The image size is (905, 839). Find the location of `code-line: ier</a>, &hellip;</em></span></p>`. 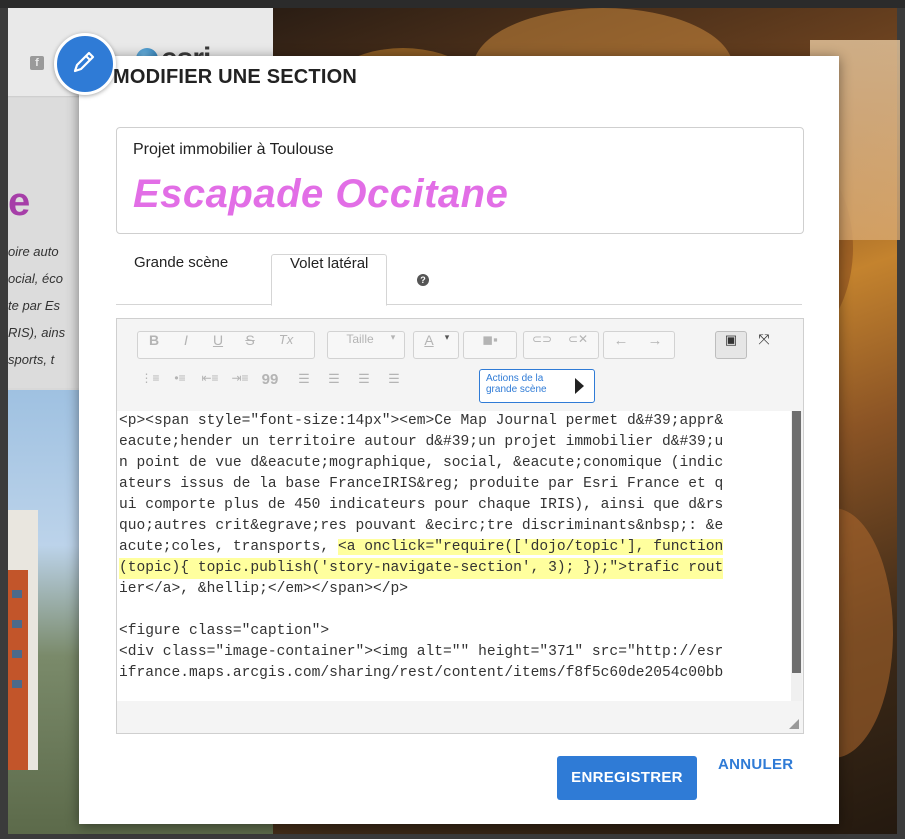

code-line: ier</a>, &hellip;</em></span></p> is located at coordinates (264, 589).